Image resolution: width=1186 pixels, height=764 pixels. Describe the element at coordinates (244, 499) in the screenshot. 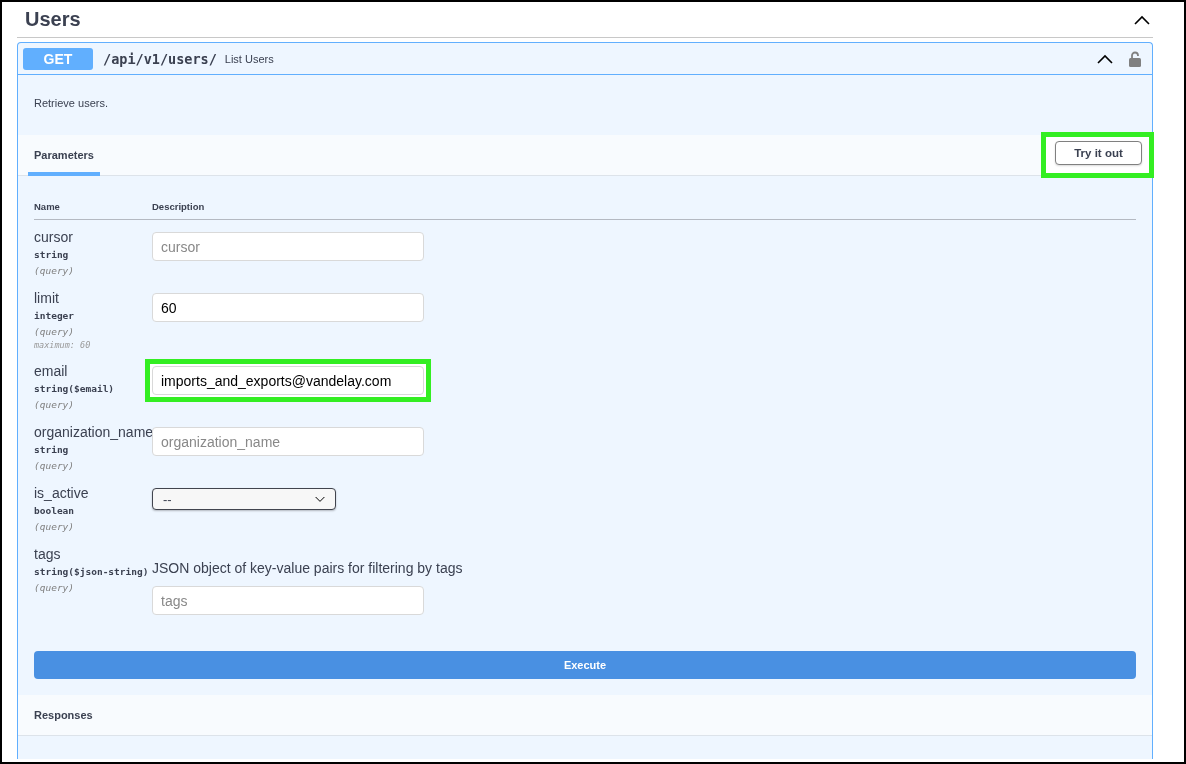

I see `dropdown: --` at that location.